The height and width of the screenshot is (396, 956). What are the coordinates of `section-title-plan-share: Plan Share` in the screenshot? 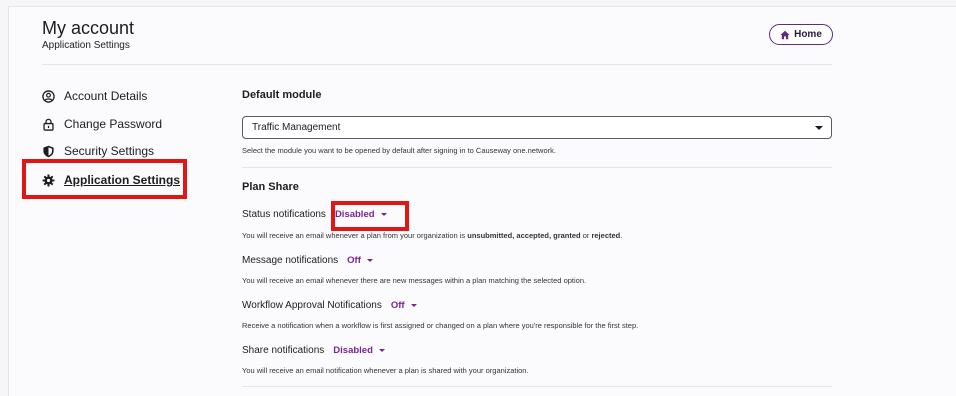 It's located at (270, 187).